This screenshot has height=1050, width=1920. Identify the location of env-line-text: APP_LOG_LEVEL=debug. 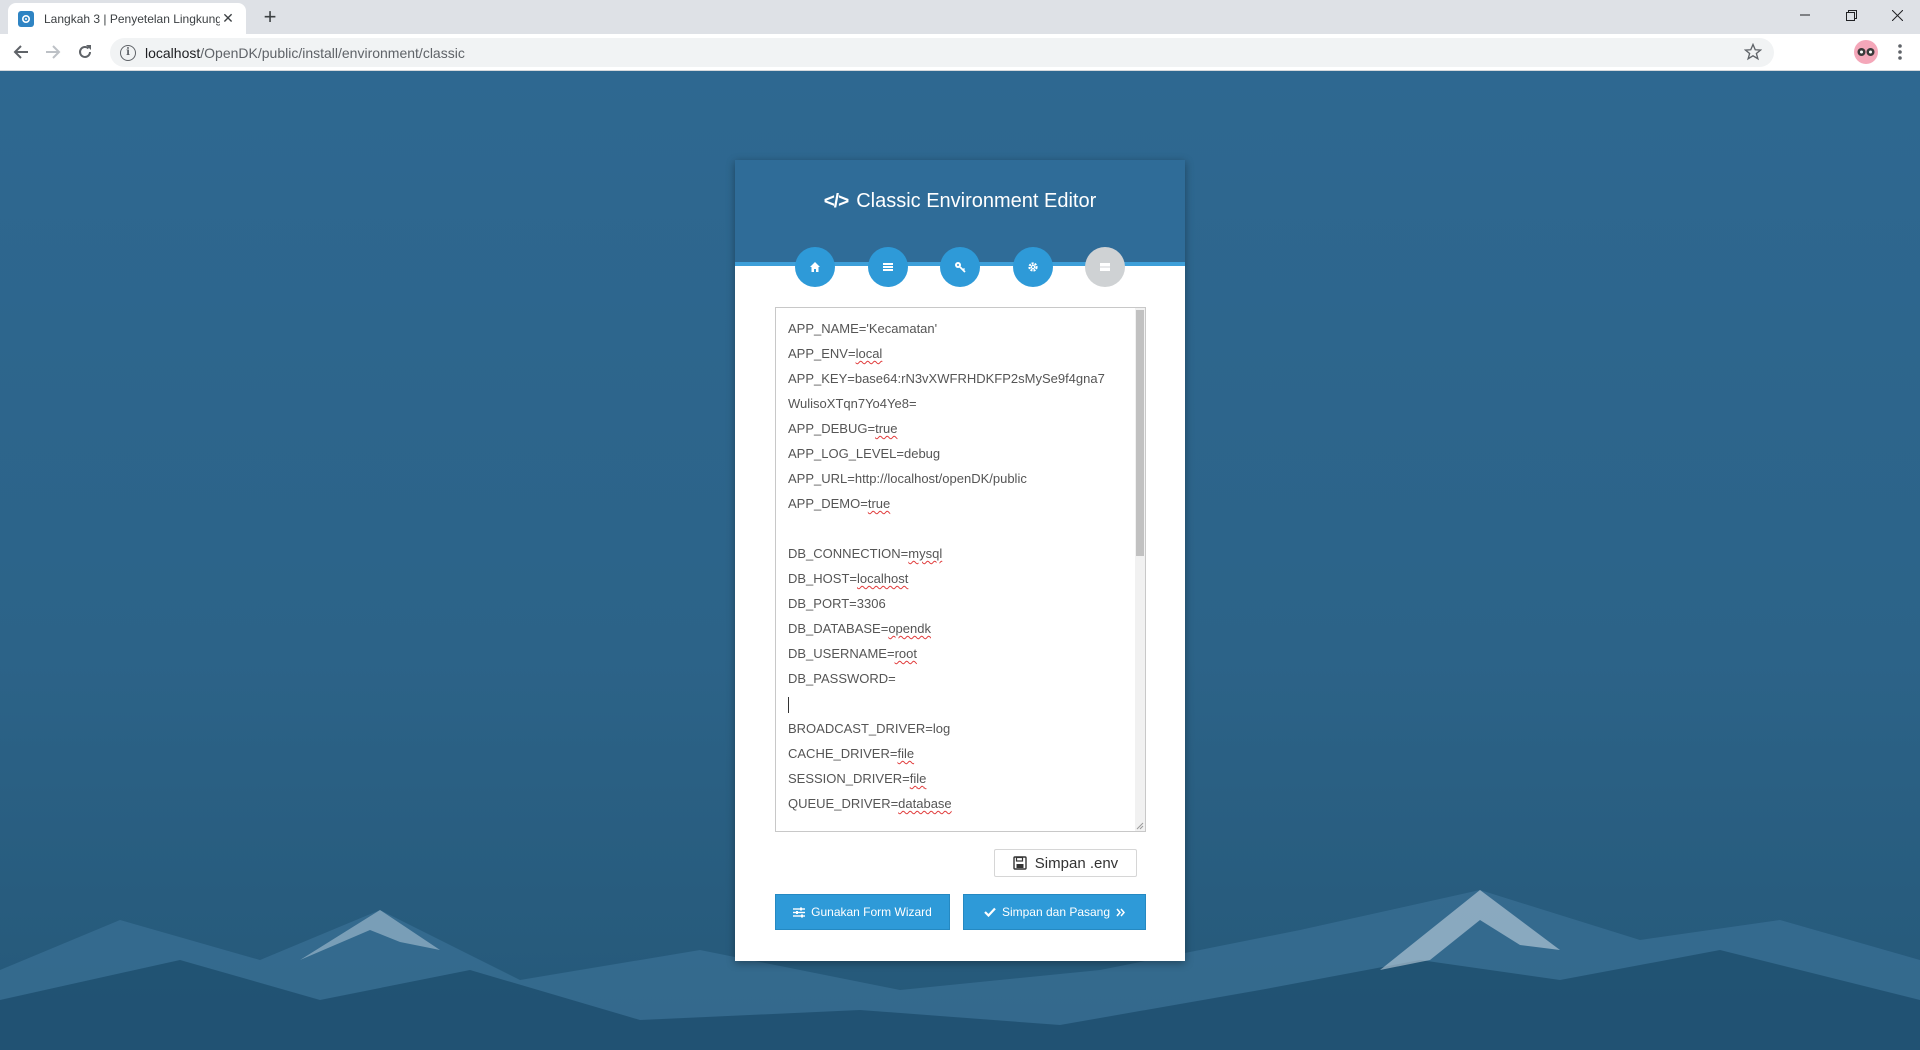
(864, 453).